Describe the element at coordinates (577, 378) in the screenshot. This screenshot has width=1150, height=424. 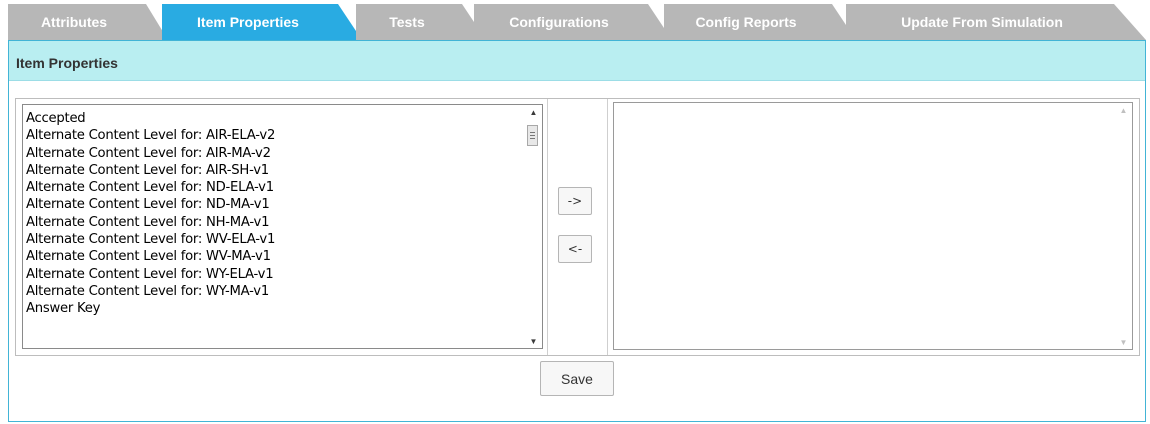
I see `save-button: Save` at that location.